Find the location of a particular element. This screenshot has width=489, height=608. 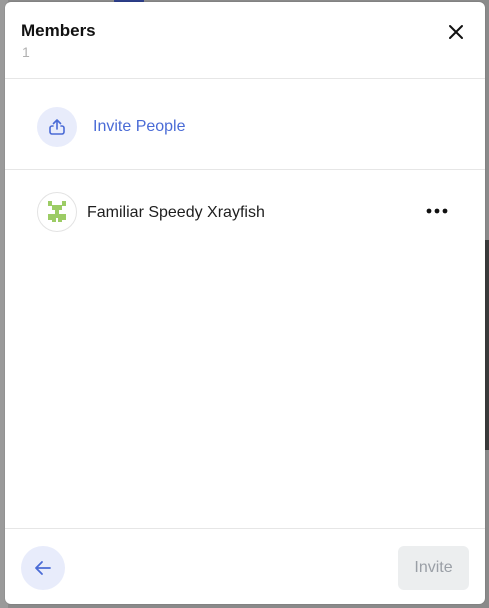

member-count: 1 is located at coordinates (26, 52).